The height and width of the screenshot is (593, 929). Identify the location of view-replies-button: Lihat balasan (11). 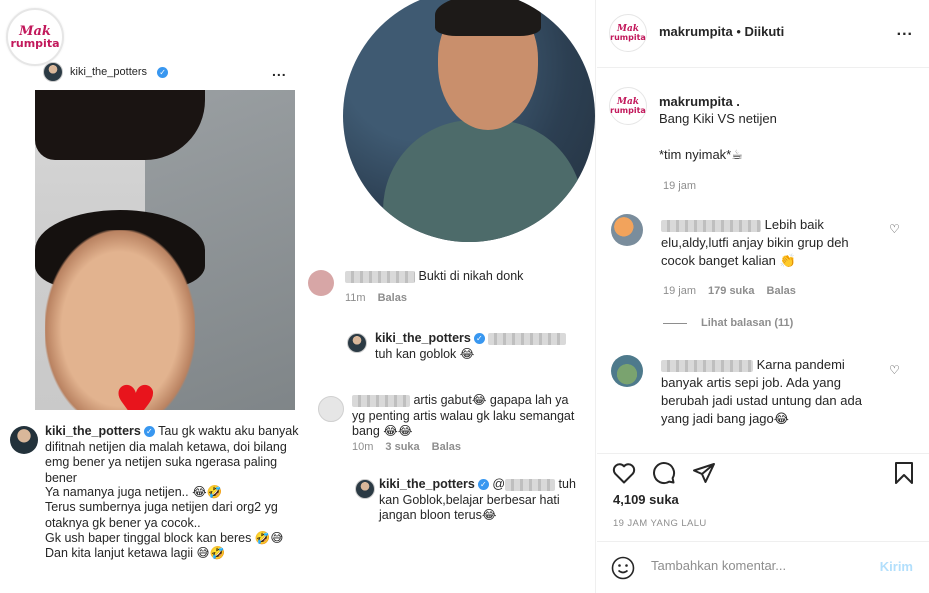
(728, 323).